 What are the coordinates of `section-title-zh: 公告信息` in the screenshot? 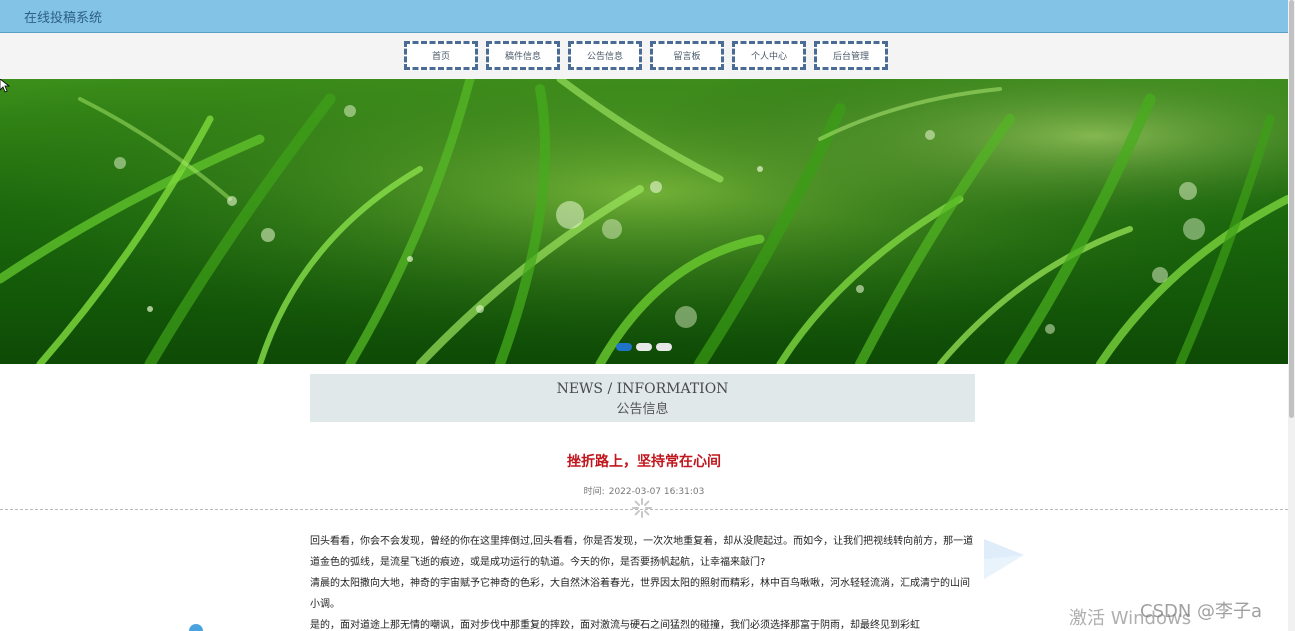 It's located at (642, 409).